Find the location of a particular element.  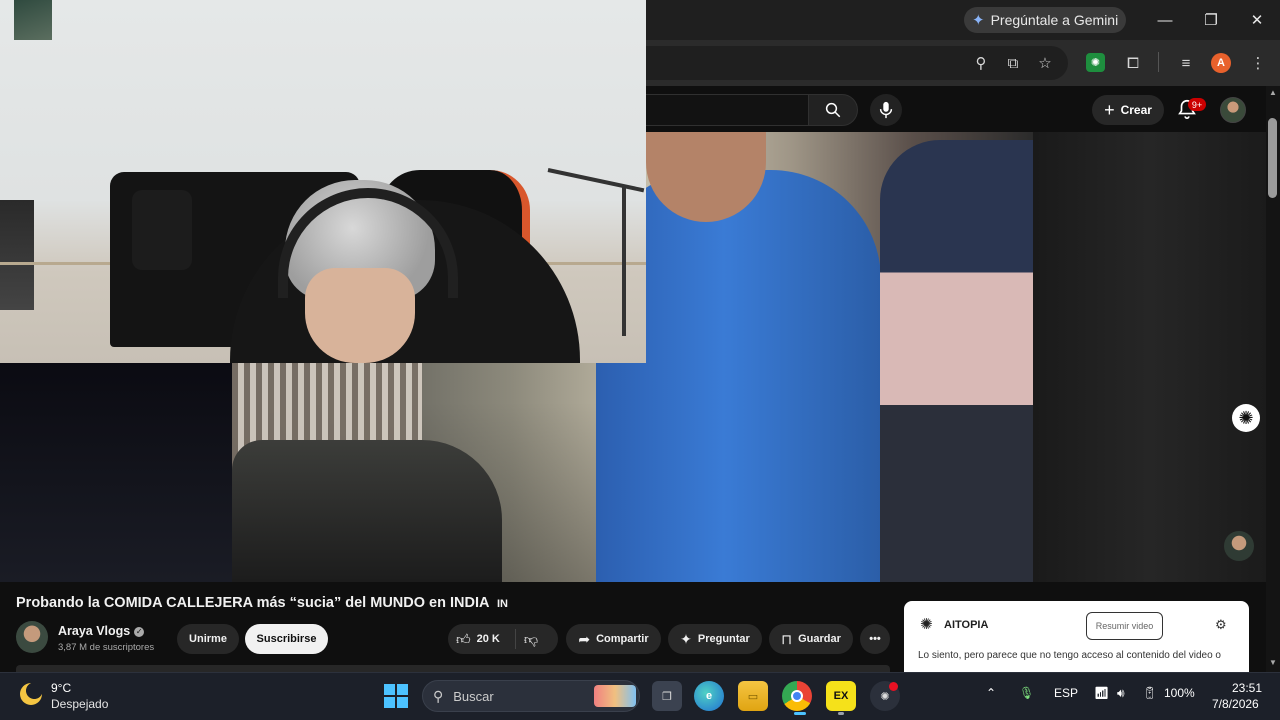

create-label: Crear is located at coordinates (1136, 110).